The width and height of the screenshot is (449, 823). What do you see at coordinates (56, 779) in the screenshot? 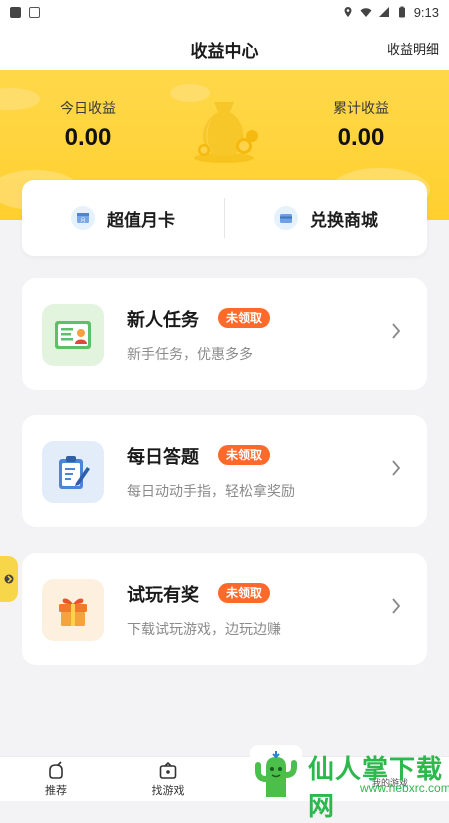
I see `nav-item-recommend: 推荐` at bounding box center [56, 779].